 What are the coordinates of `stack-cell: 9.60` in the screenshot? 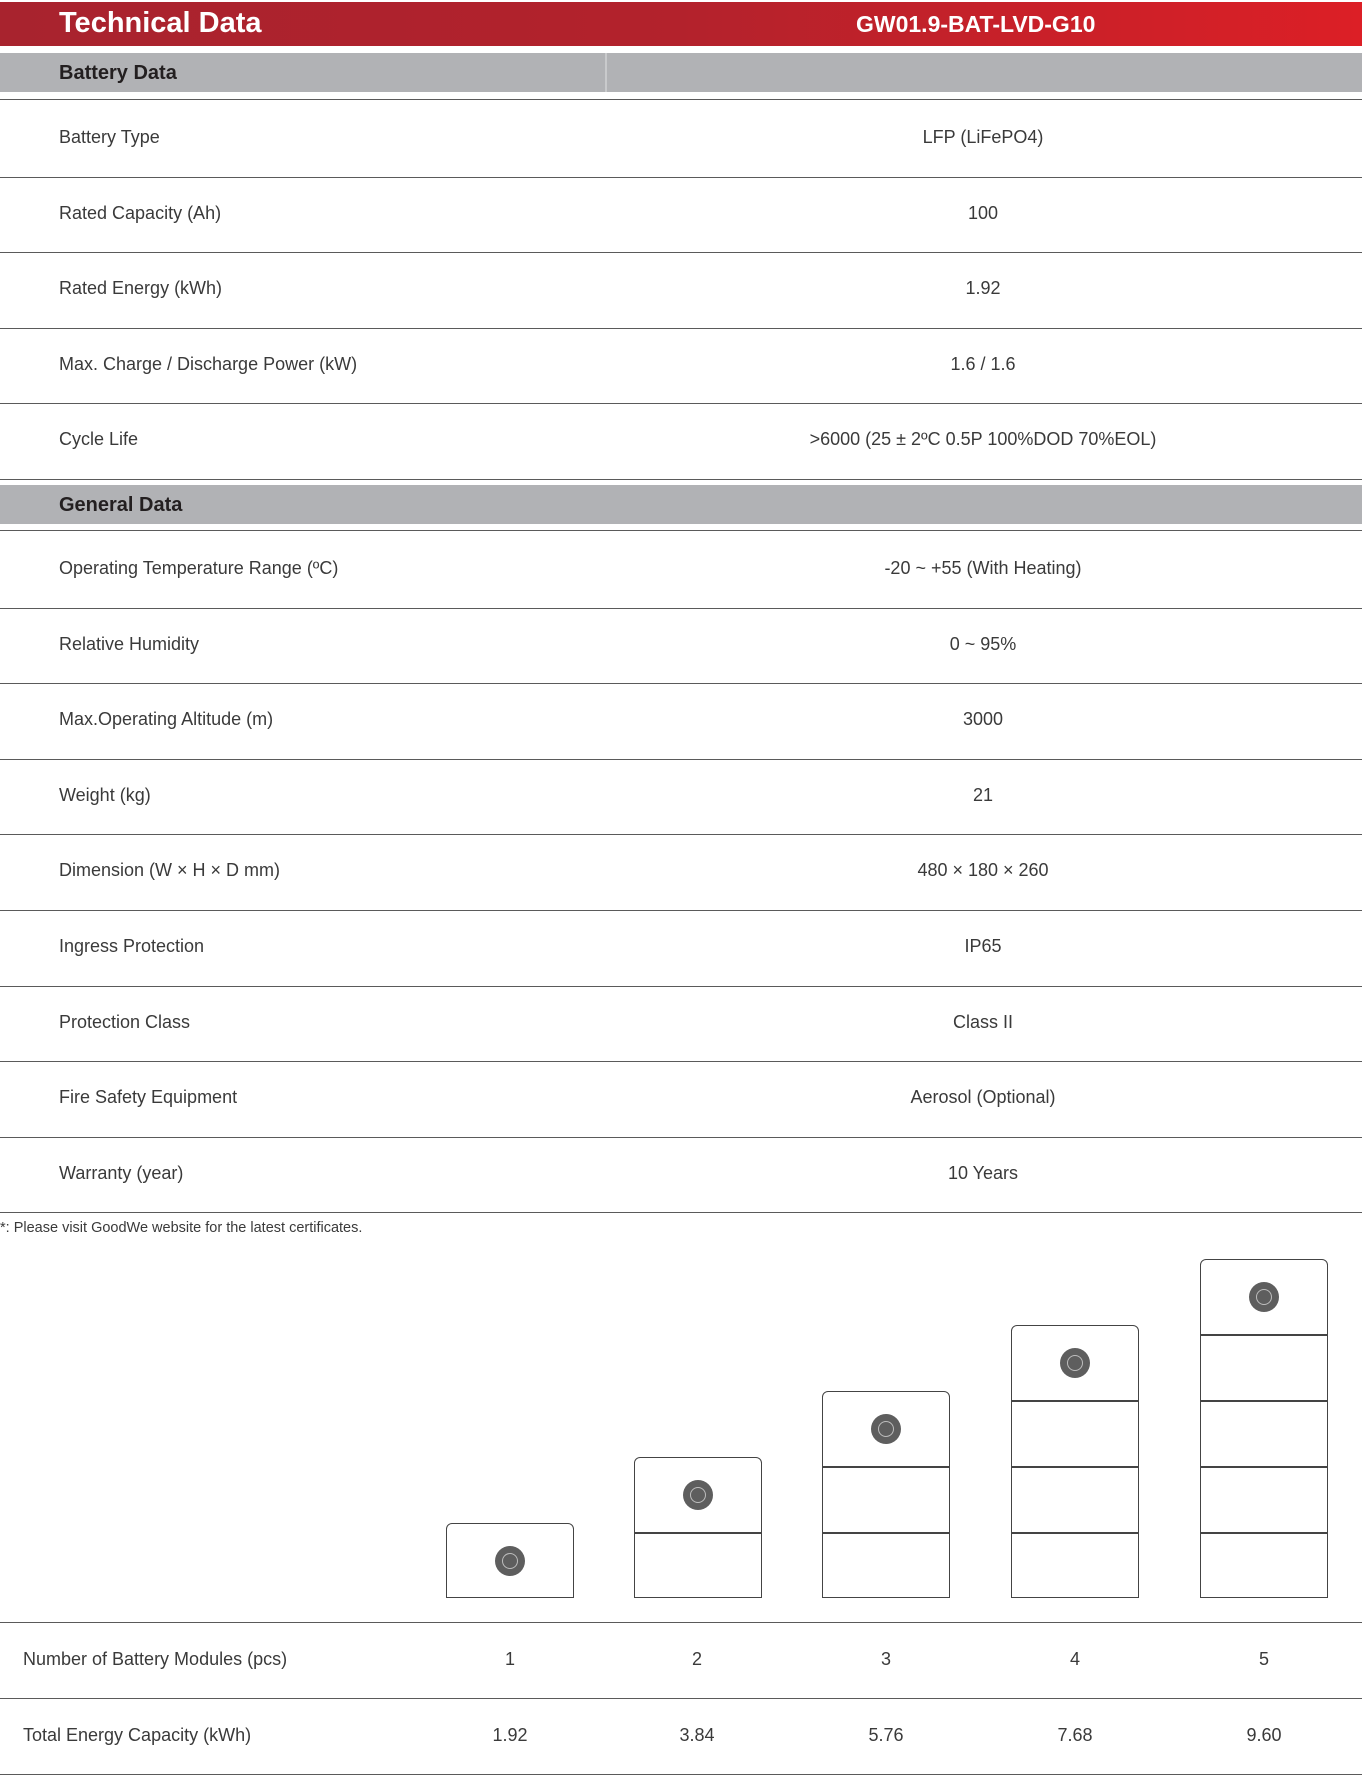 It's located at (1264, 1735).